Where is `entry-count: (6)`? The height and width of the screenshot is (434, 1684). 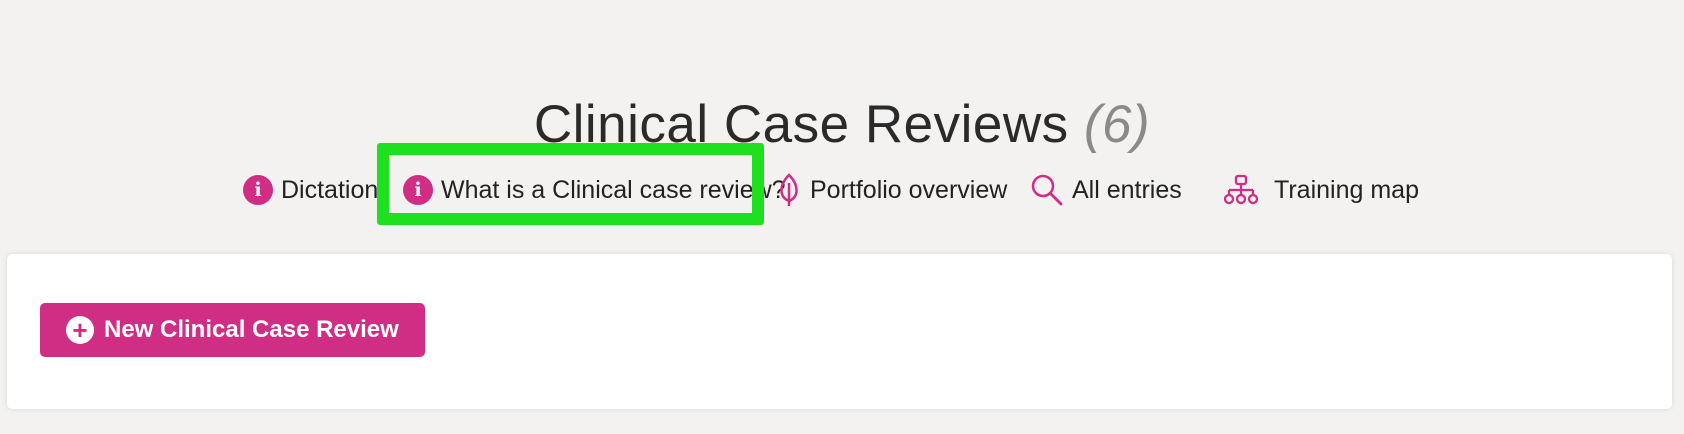 entry-count: (6) is located at coordinates (1117, 124).